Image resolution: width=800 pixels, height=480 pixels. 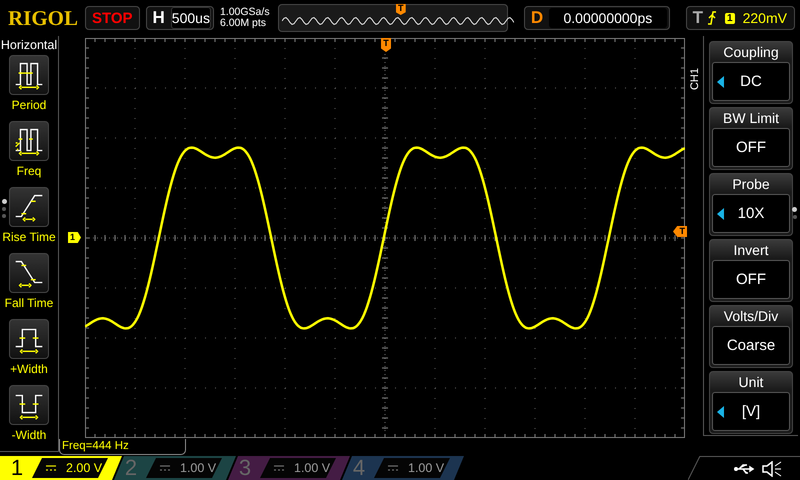 What do you see at coordinates (190, 18) in the screenshot?
I see `timebase-value: 500us` at bounding box center [190, 18].